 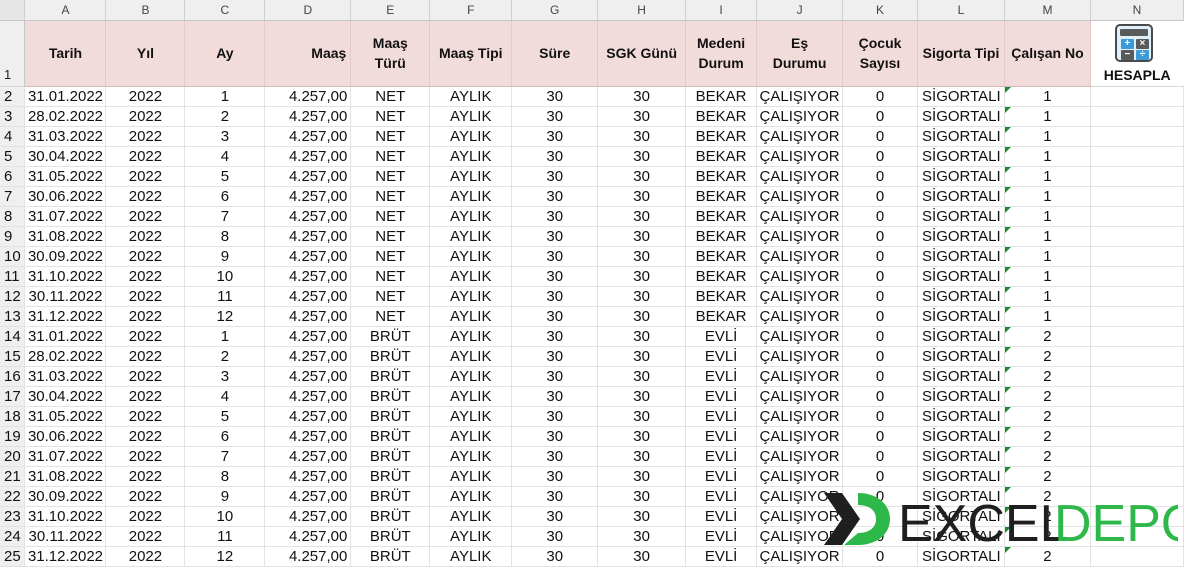 What do you see at coordinates (225, 356) in the screenshot?
I see `month-cell: 2` at bounding box center [225, 356].